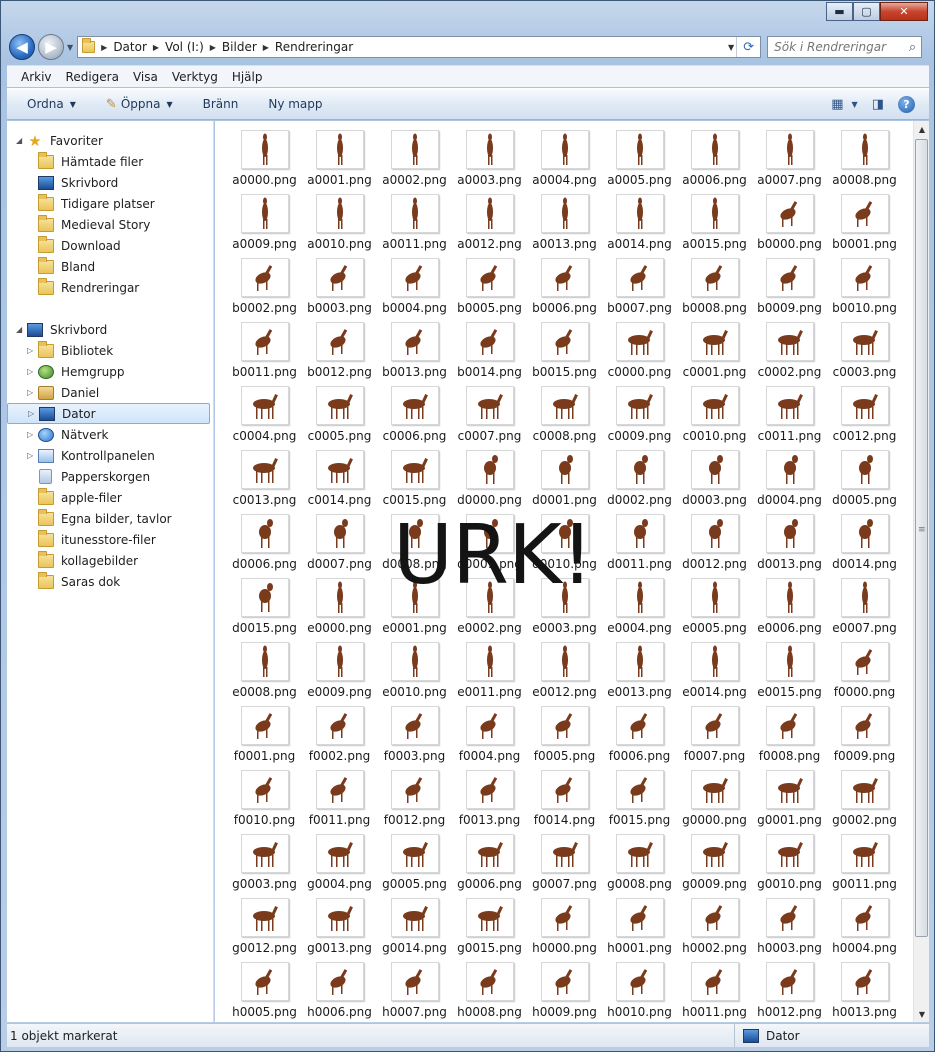 The height and width of the screenshot is (1052, 935). I want to click on file-item: a0005.png, so click(639, 162).